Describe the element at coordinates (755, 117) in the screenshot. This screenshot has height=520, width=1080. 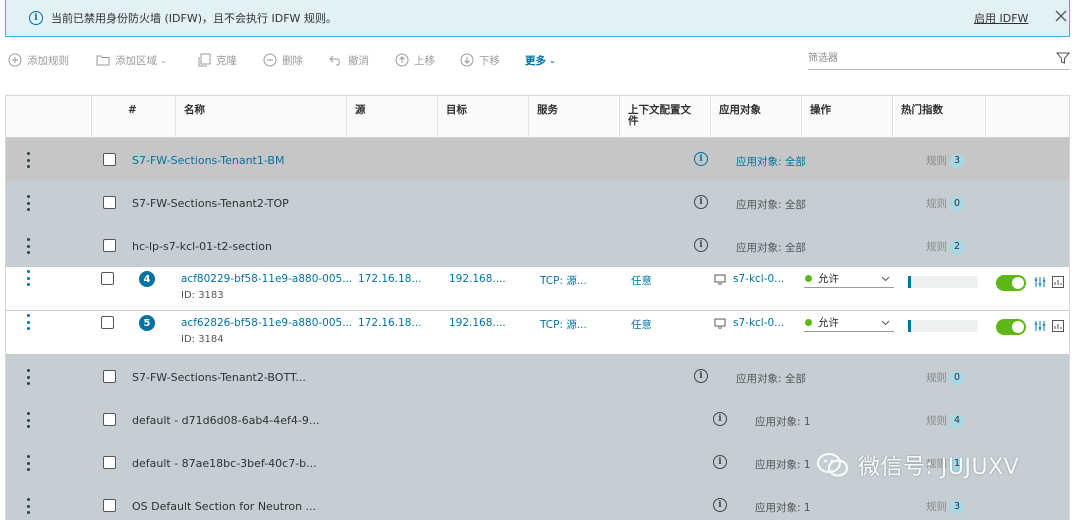
I see `header-applied-to: 应用对象` at that location.